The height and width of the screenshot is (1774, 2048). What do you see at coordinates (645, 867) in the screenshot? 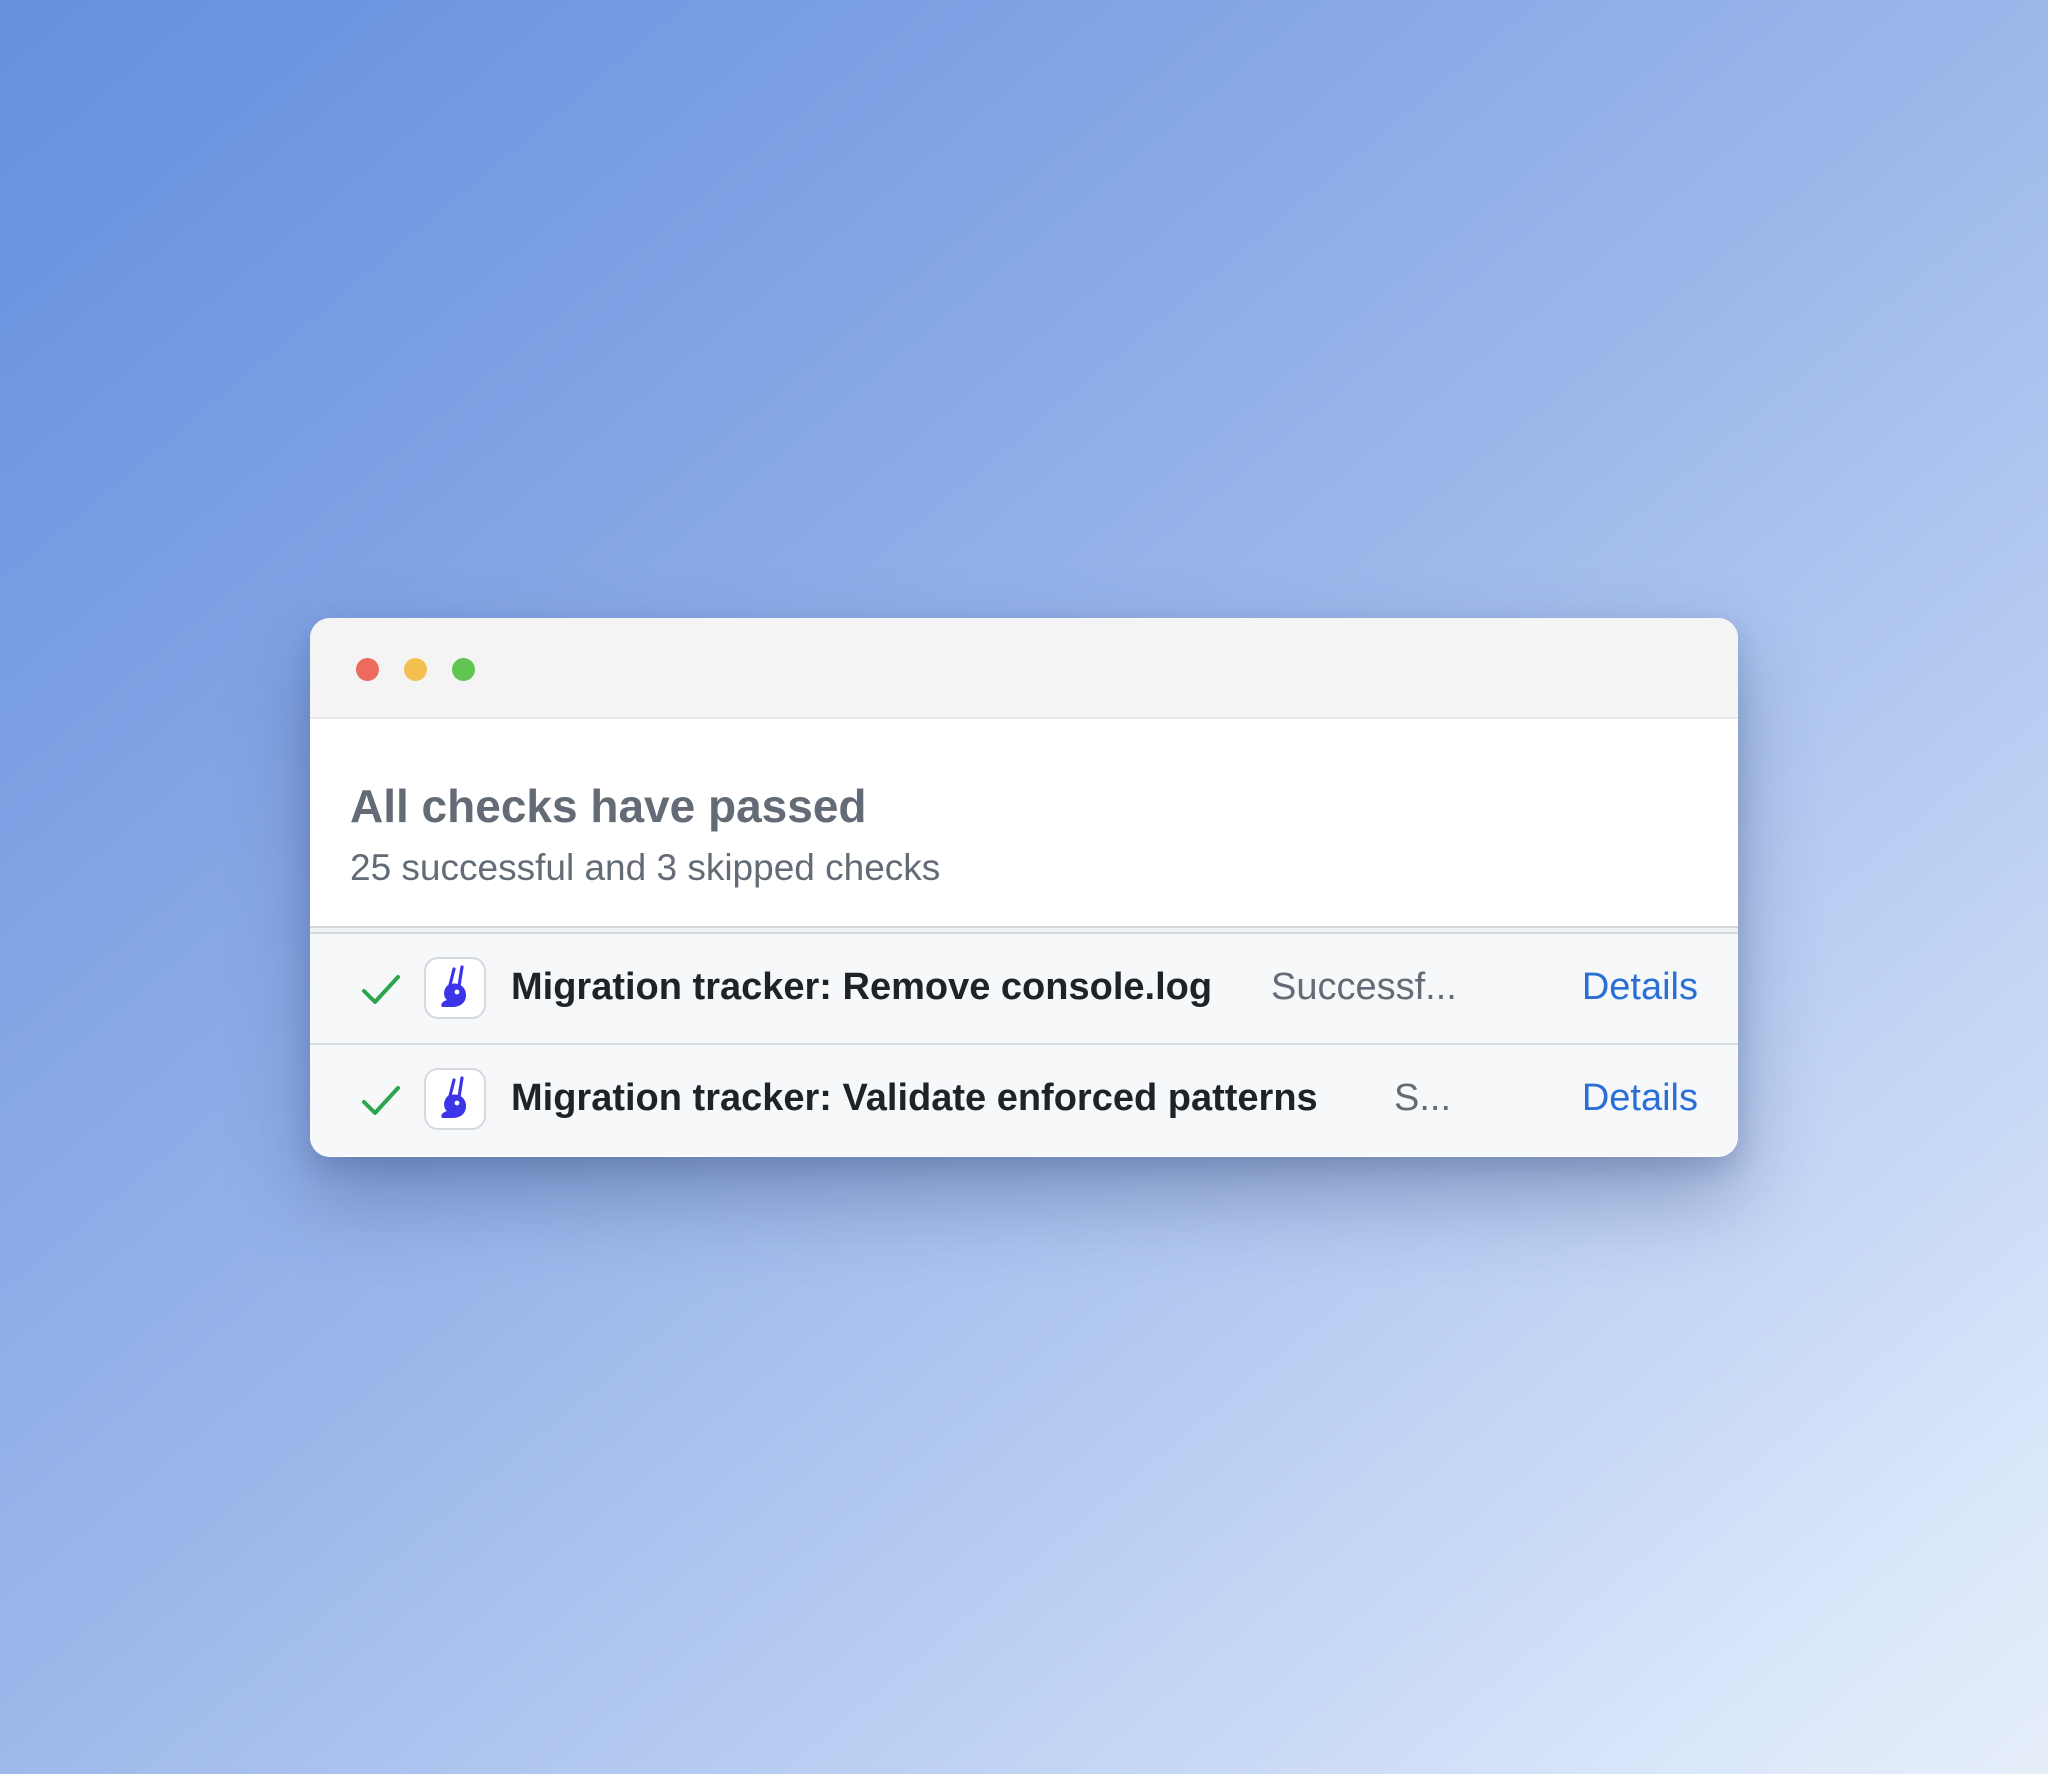
I see `summary-subtitle: 25 successful and 3 skipped checks` at bounding box center [645, 867].